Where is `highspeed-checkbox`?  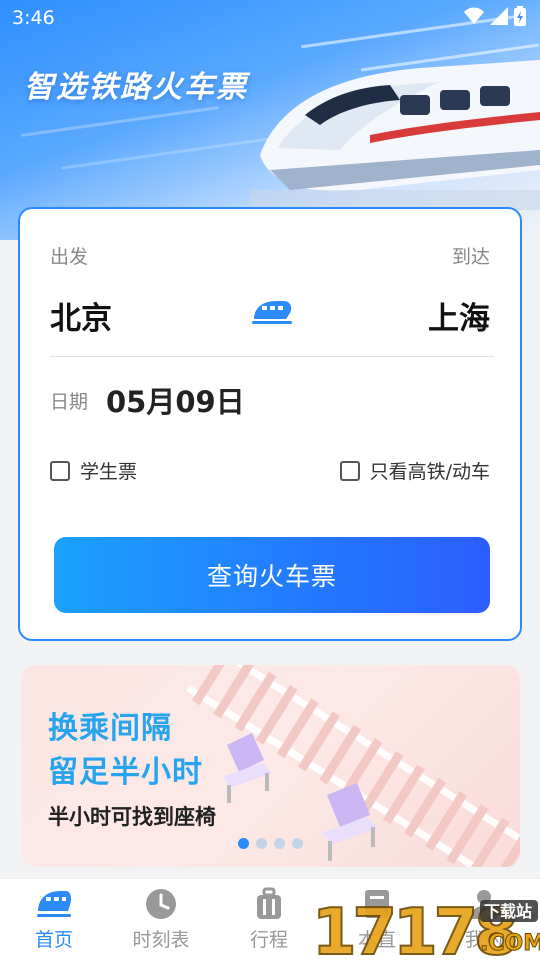 highspeed-checkbox is located at coordinates (349, 470).